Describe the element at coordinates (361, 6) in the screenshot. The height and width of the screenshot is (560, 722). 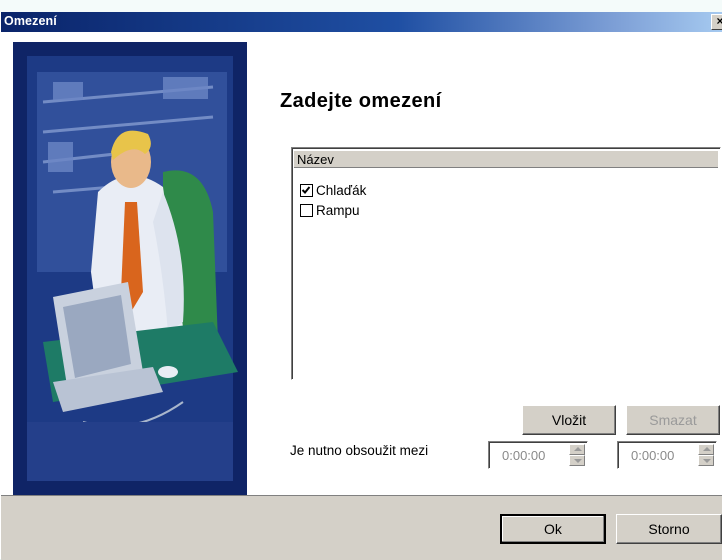
I see `desktop-band` at that location.